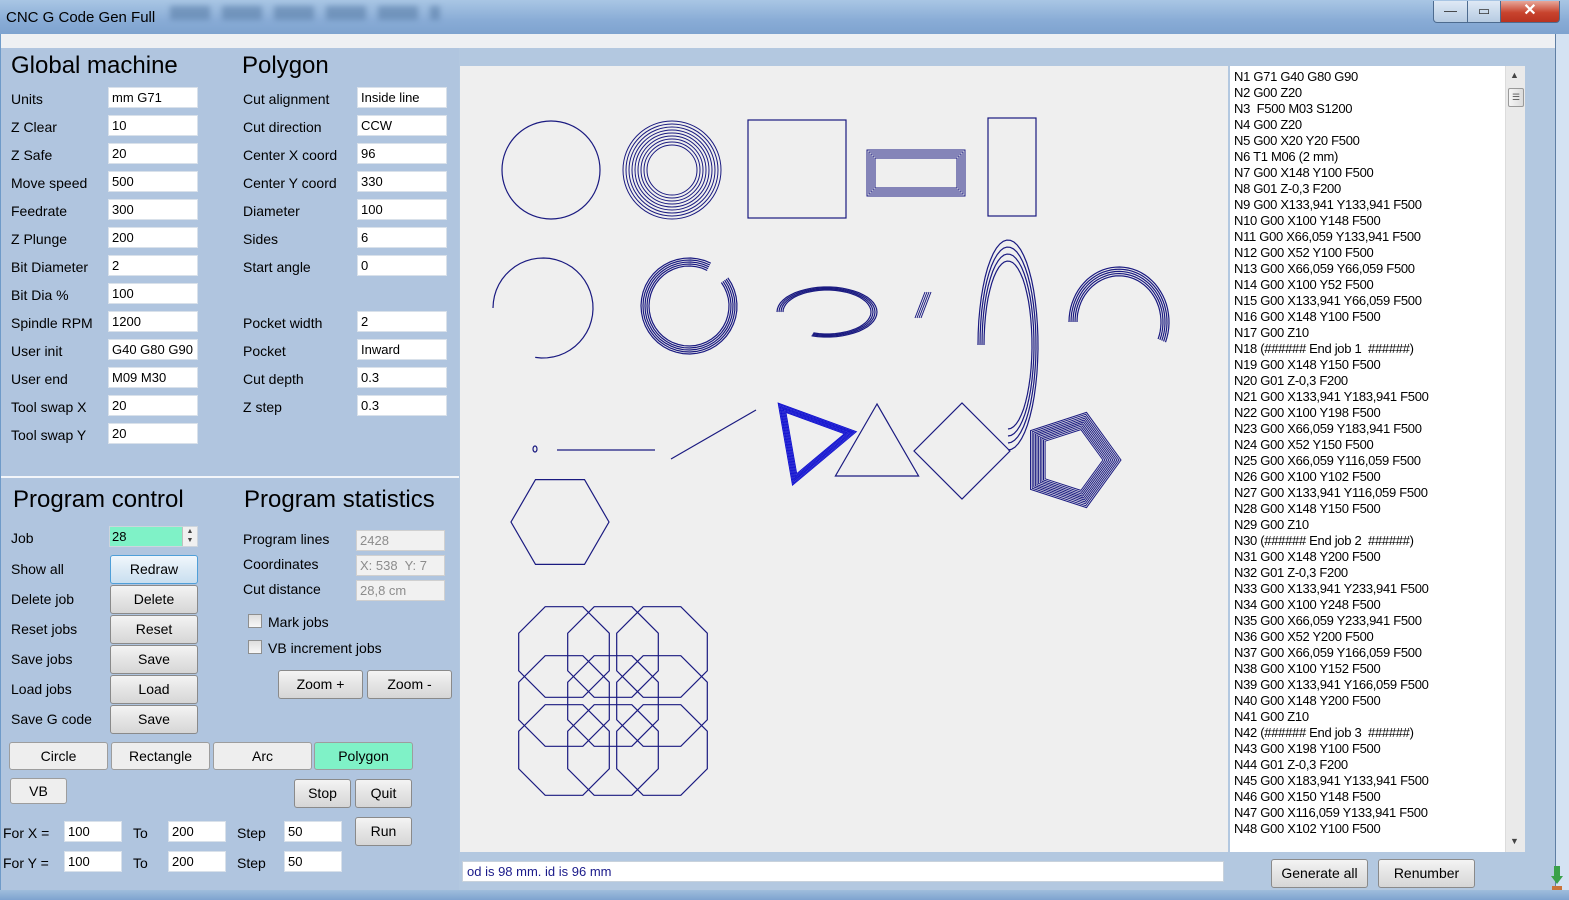 Image resolution: width=1569 pixels, height=900 pixels. Describe the element at coordinates (153, 181) in the screenshot. I see `move-speed-input: 500` at that location.